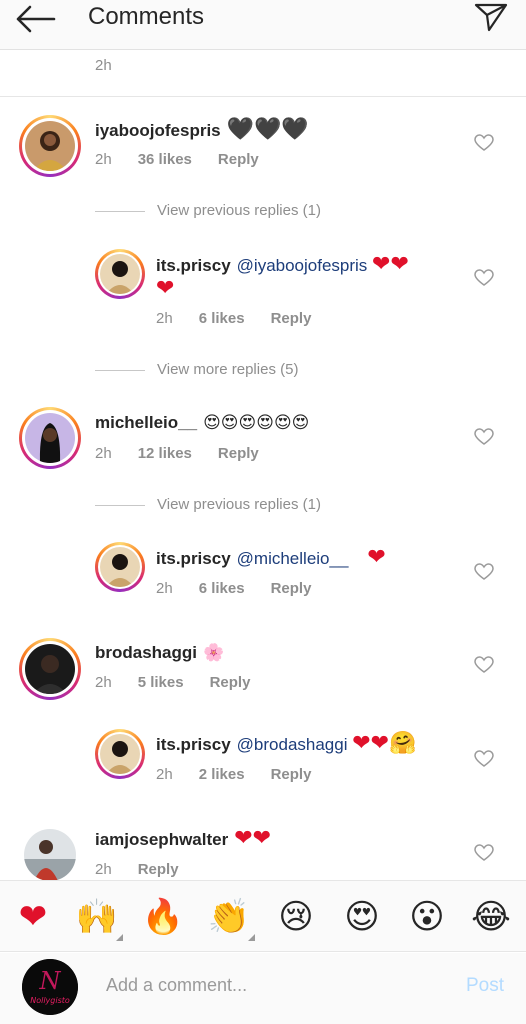 This screenshot has height=1024, width=526. I want to click on comment-text-wrap: ❤, so click(165, 289).